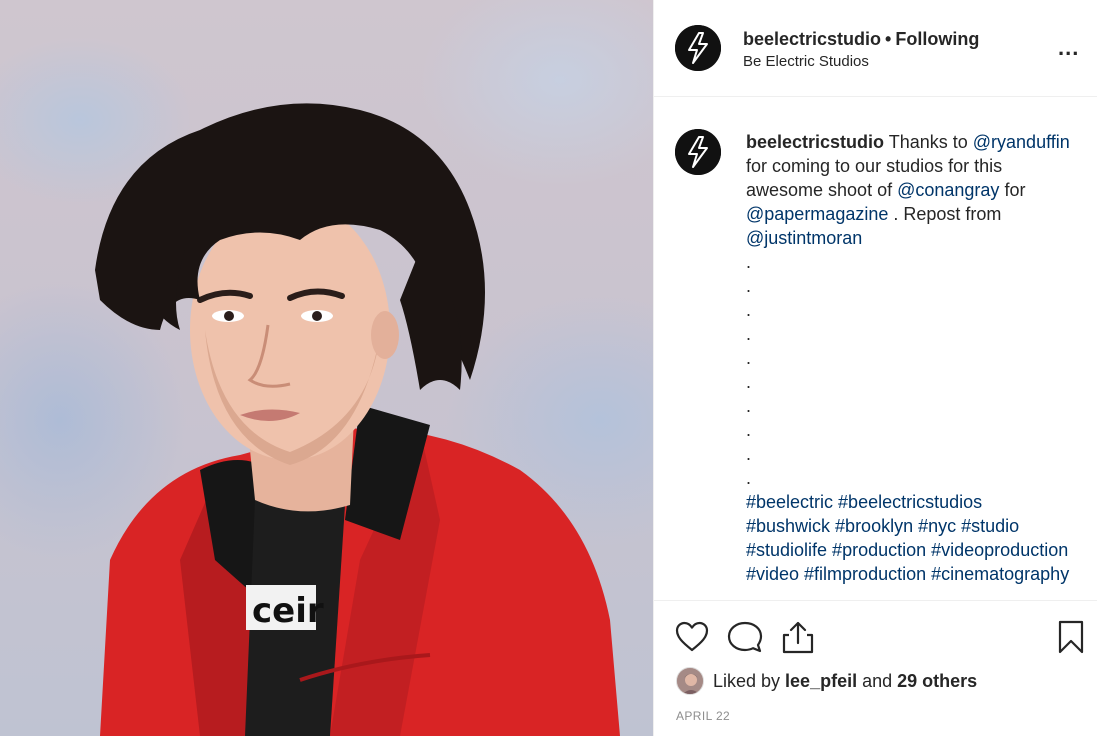 This screenshot has width=1097, height=736. I want to click on caption-dots: . . . . . . . . . ., so click(908, 370).